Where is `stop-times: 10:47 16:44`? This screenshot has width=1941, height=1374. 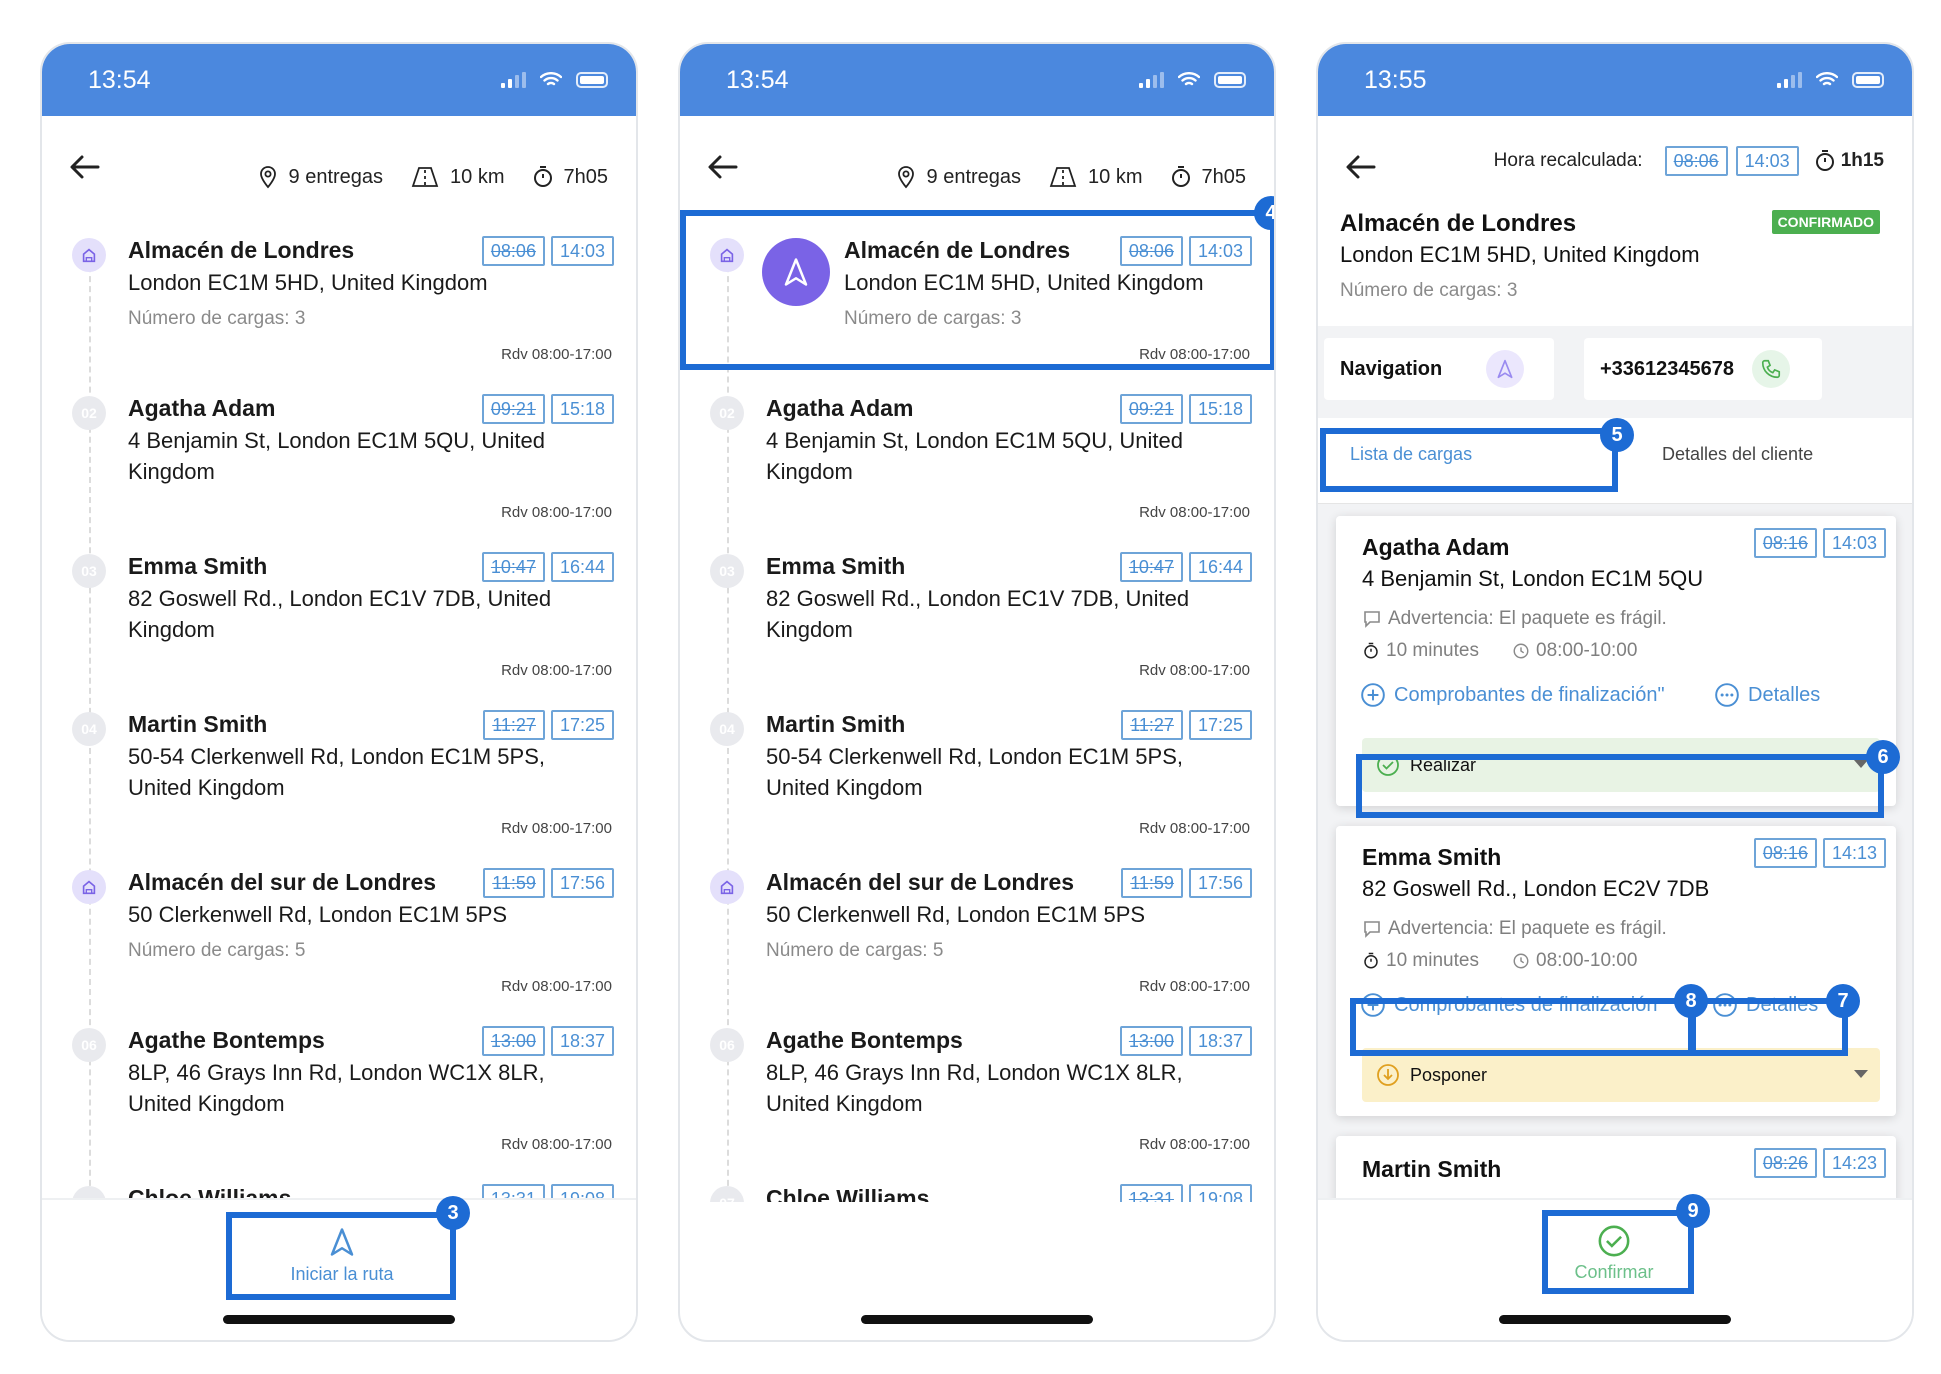 stop-times: 10:47 16:44 is located at coordinates (1185, 567).